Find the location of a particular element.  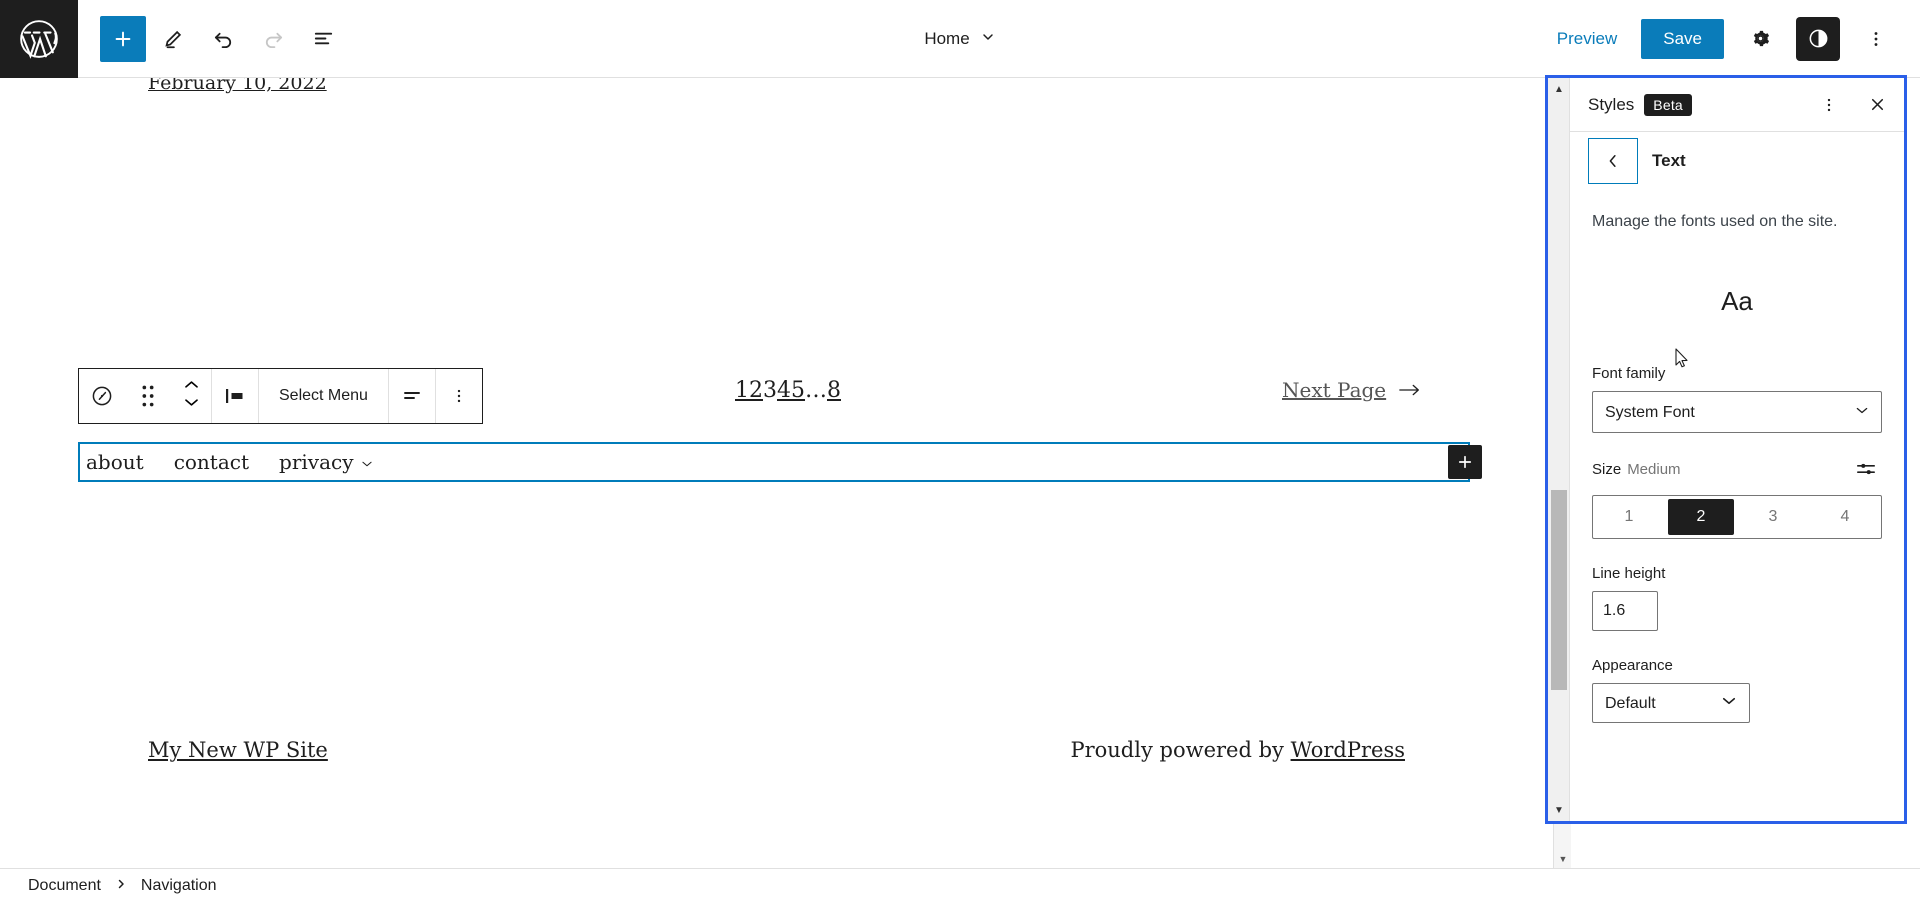

pencil-edit-icon is located at coordinates (173, 39).